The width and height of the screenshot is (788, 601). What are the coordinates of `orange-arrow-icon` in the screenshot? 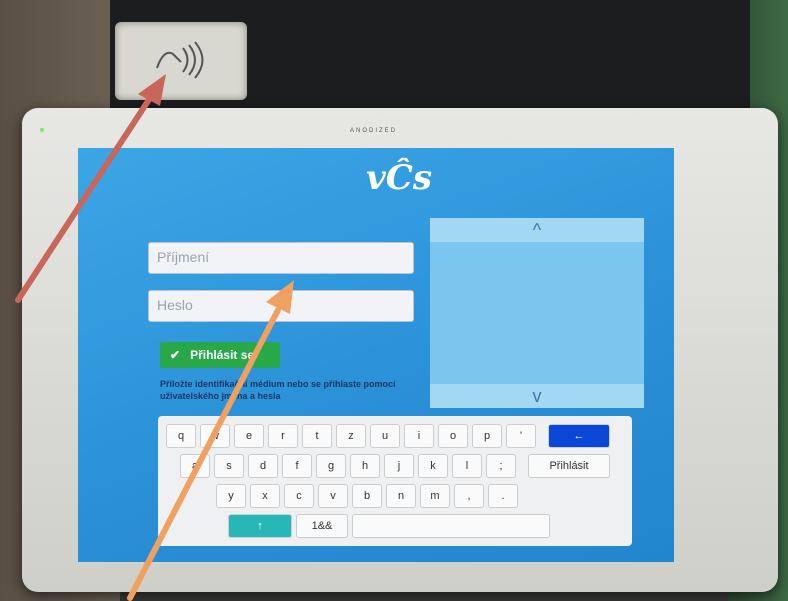 It's located at (210, 440).